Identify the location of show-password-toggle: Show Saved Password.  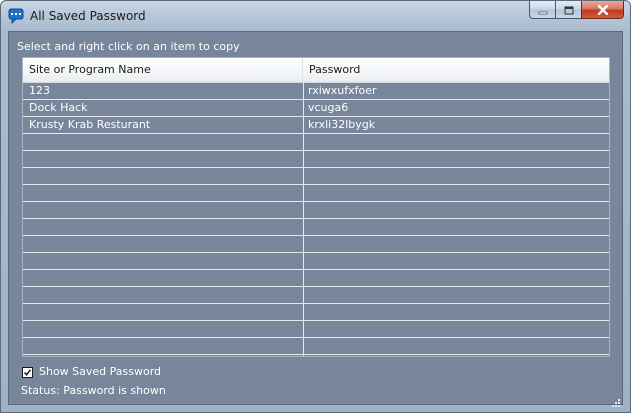
(91, 372).